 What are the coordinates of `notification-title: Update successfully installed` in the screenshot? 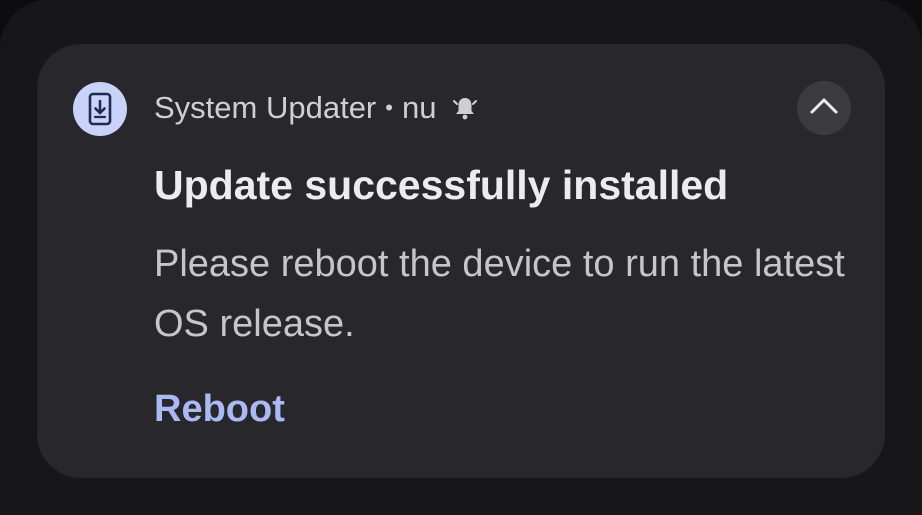 It's located at (441, 185).